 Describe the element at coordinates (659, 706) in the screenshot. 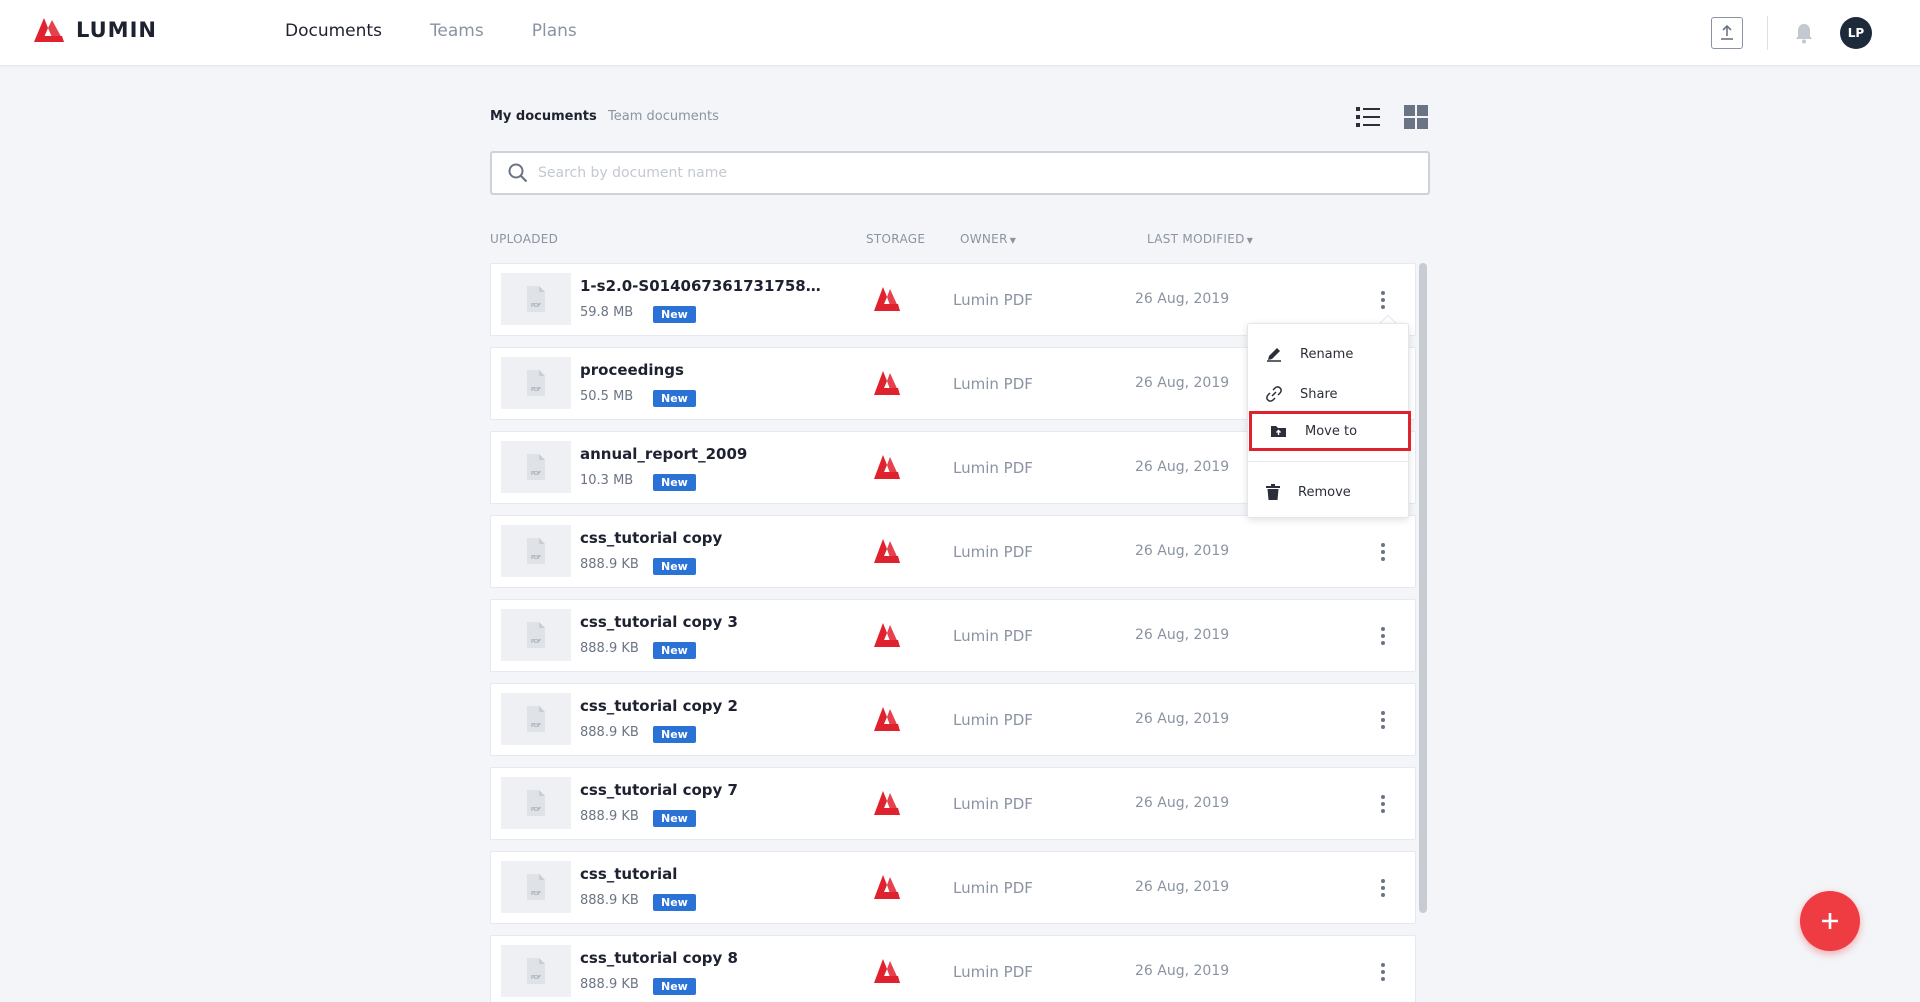

I see `document-name: css_tutorial copy 2` at that location.